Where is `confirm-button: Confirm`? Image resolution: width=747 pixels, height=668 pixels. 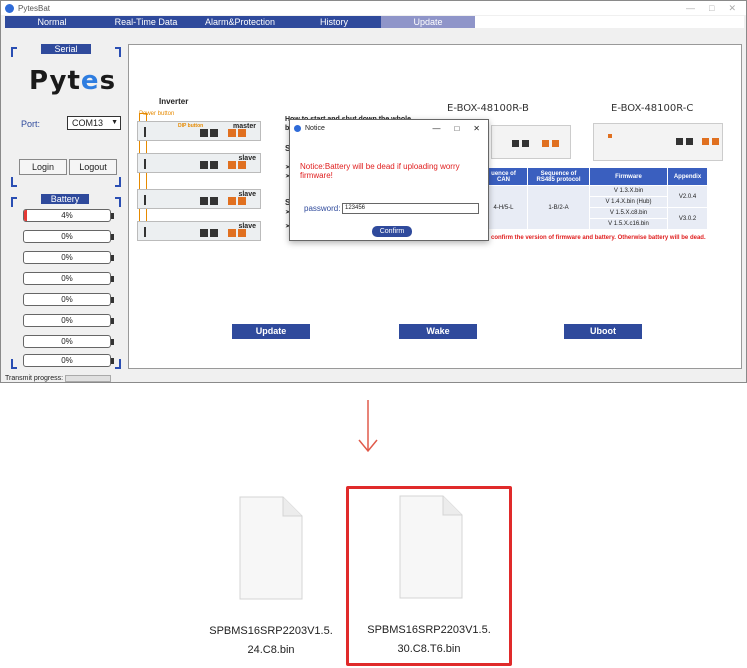 confirm-button: Confirm is located at coordinates (392, 231).